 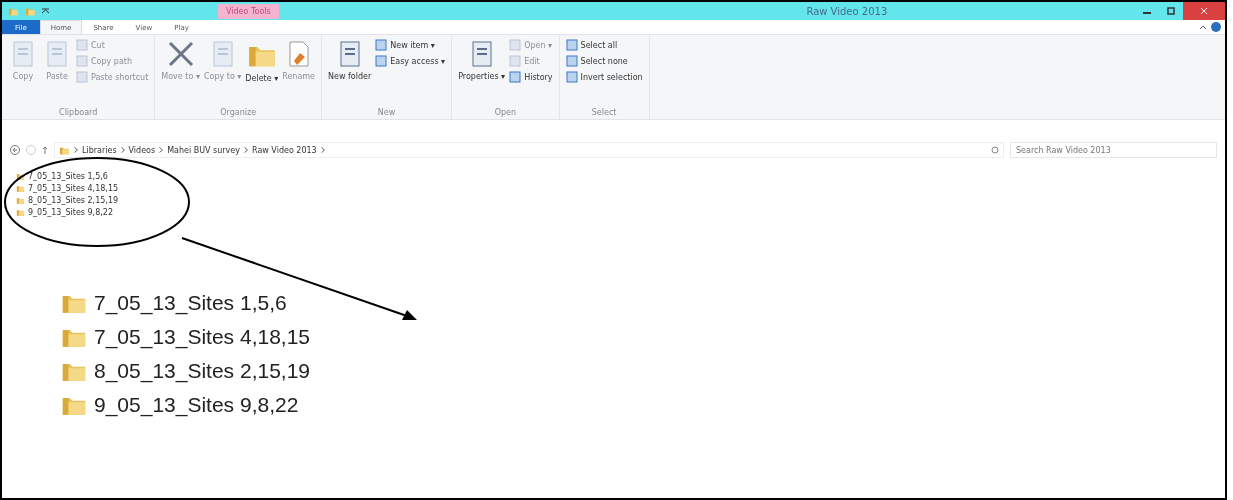 I want to click on ribbon-button: Select none, so click(x=604, y=61).